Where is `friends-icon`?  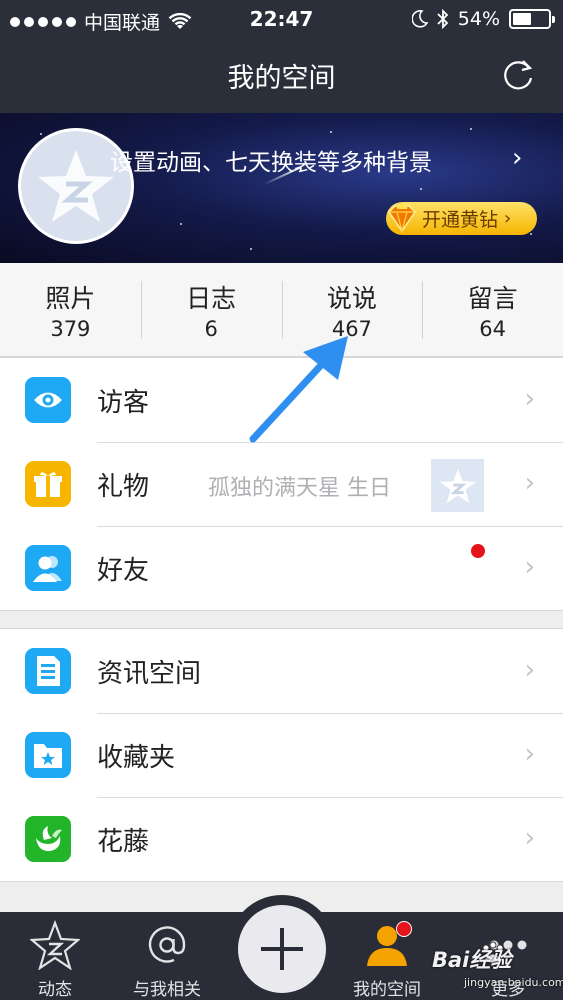
friends-icon is located at coordinates (48, 568).